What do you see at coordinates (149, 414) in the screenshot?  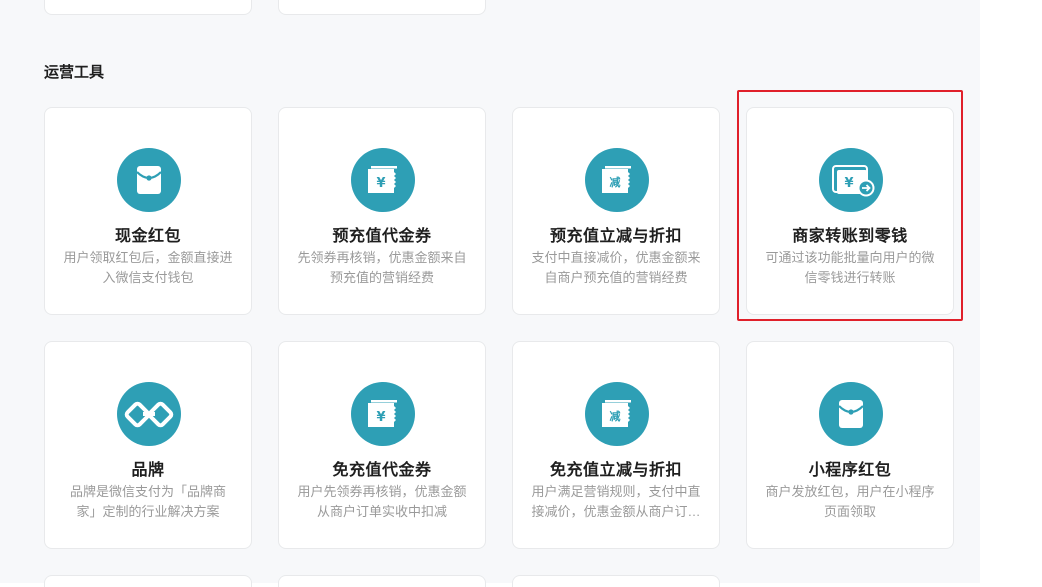 I see `brand-link-icon` at bounding box center [149, 414].